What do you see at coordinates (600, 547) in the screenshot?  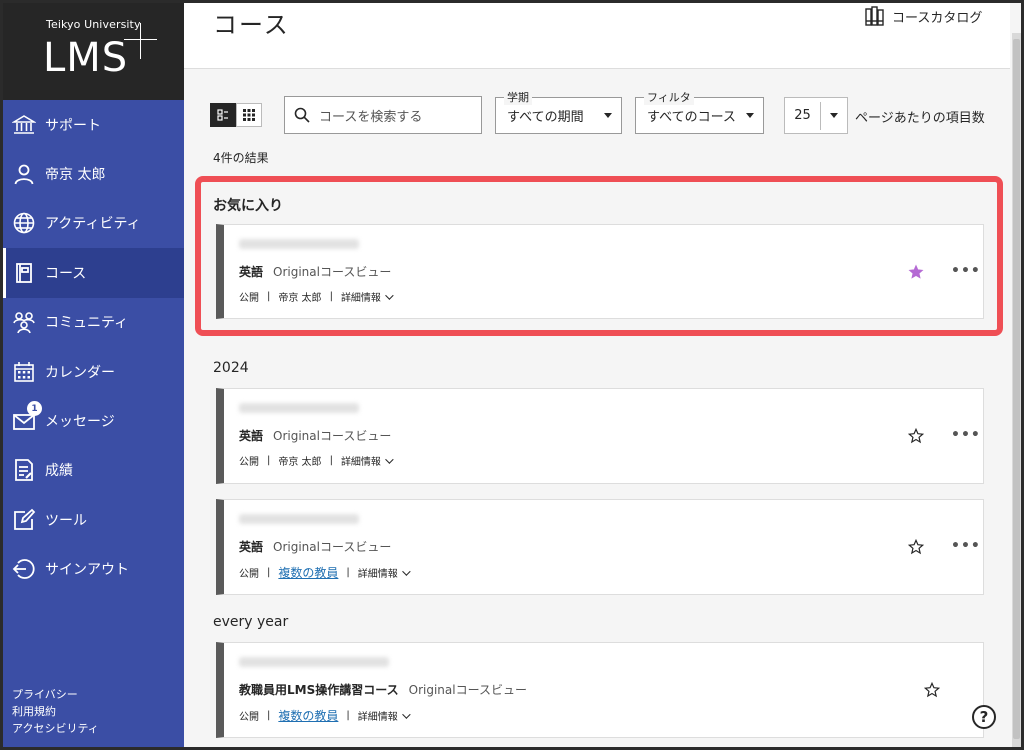 I see `course-card: 英語 Originalコースビュー 公開 | 複数の教員 | 詳細情報 •••` at bounding box center [600, 547].